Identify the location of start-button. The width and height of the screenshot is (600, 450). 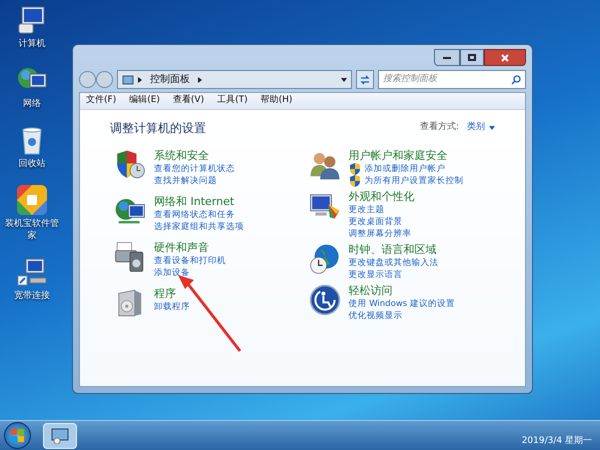
(17, 435).